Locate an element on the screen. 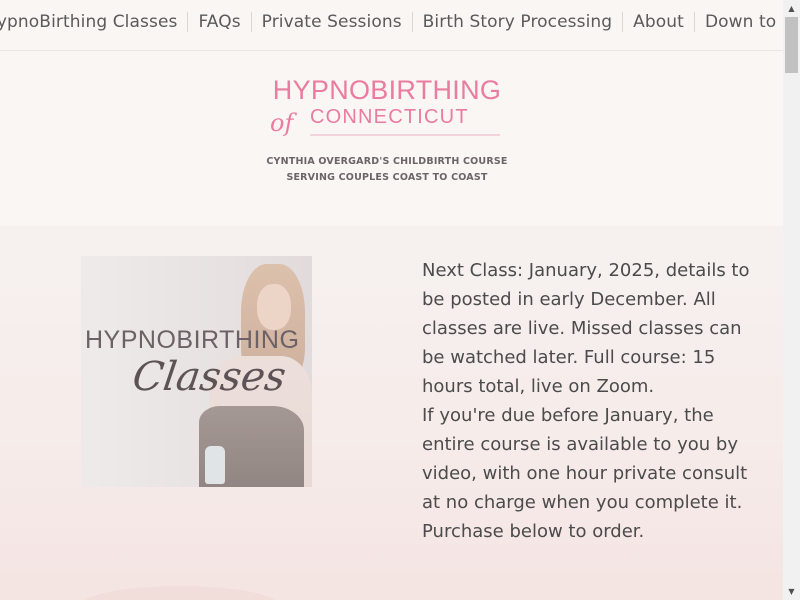 The width and height of the screenshot is (800, 600). nav-item-about: About is located at coordinates (648, 22).